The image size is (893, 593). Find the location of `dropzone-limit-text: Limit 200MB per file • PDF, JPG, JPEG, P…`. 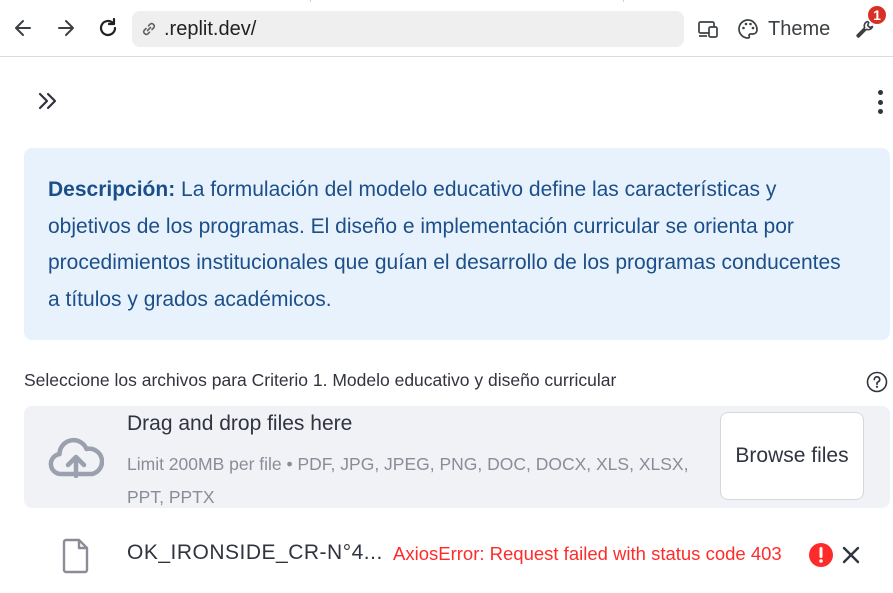

dropzone-limit-text: Limit 200MB per file • PDF, JPG, JPEG, P… is located at coordinates (408, 480).